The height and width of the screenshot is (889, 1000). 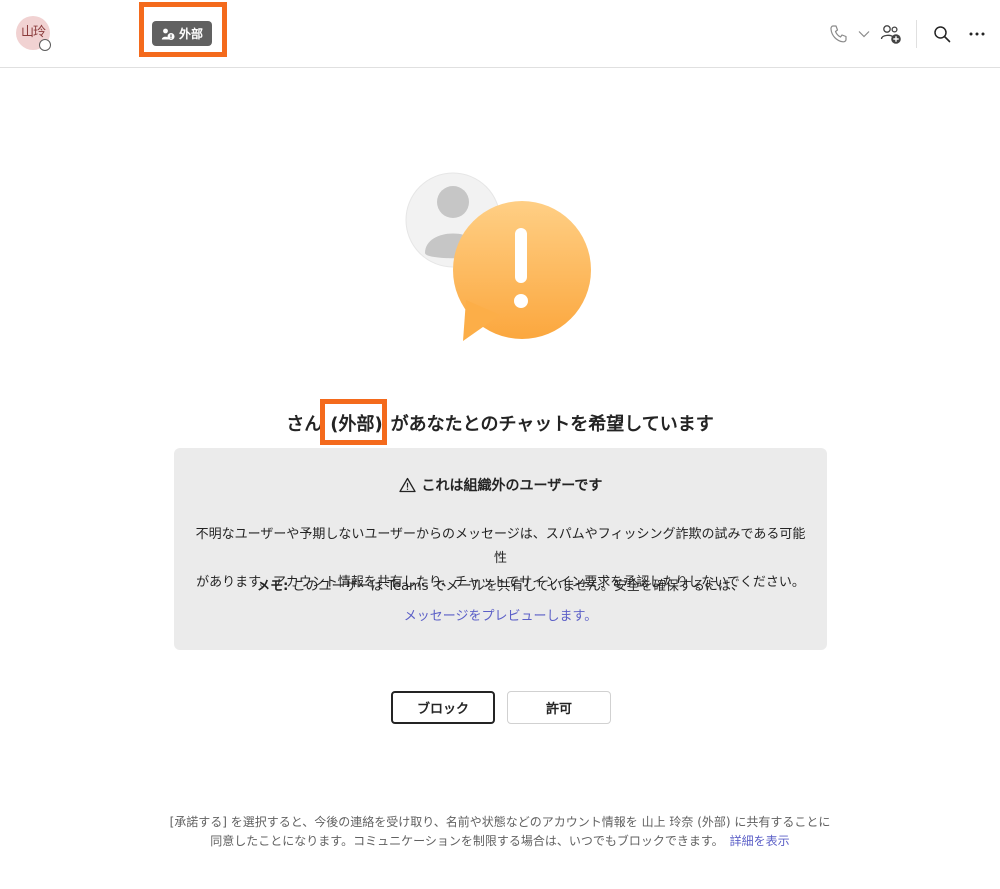 What do you see at coordinates (838, 34) in the screenshot?
I see `call-icon` at bounding box center [838, 34].